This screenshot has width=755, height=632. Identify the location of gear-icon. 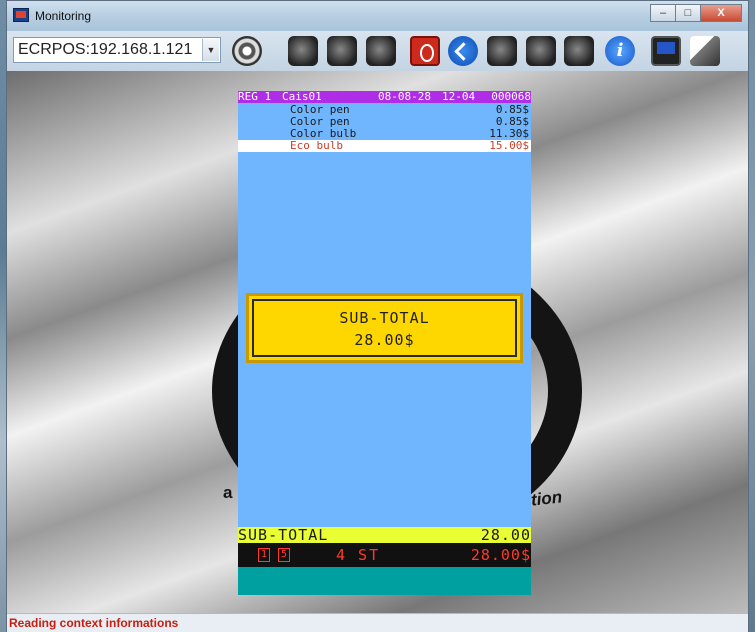
(303, 51).